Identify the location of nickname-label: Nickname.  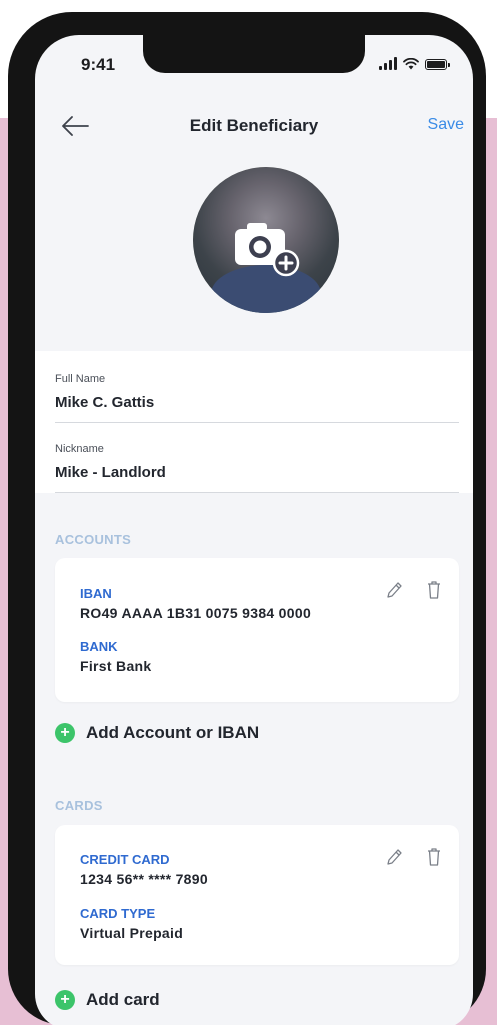
(79, 449).